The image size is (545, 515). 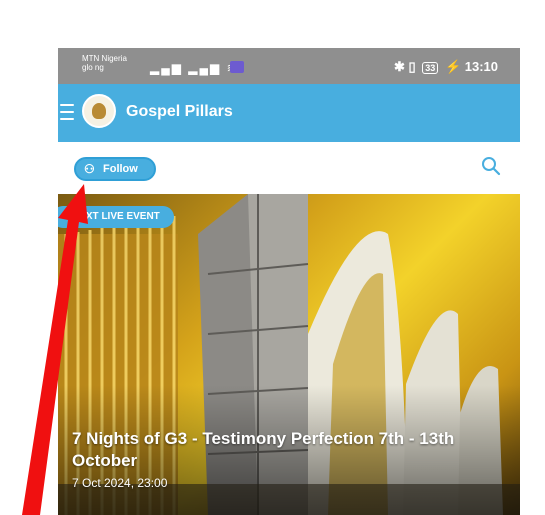 I want to click on vibrate-icon: ✱ ▯, so click(x=405, y=66).